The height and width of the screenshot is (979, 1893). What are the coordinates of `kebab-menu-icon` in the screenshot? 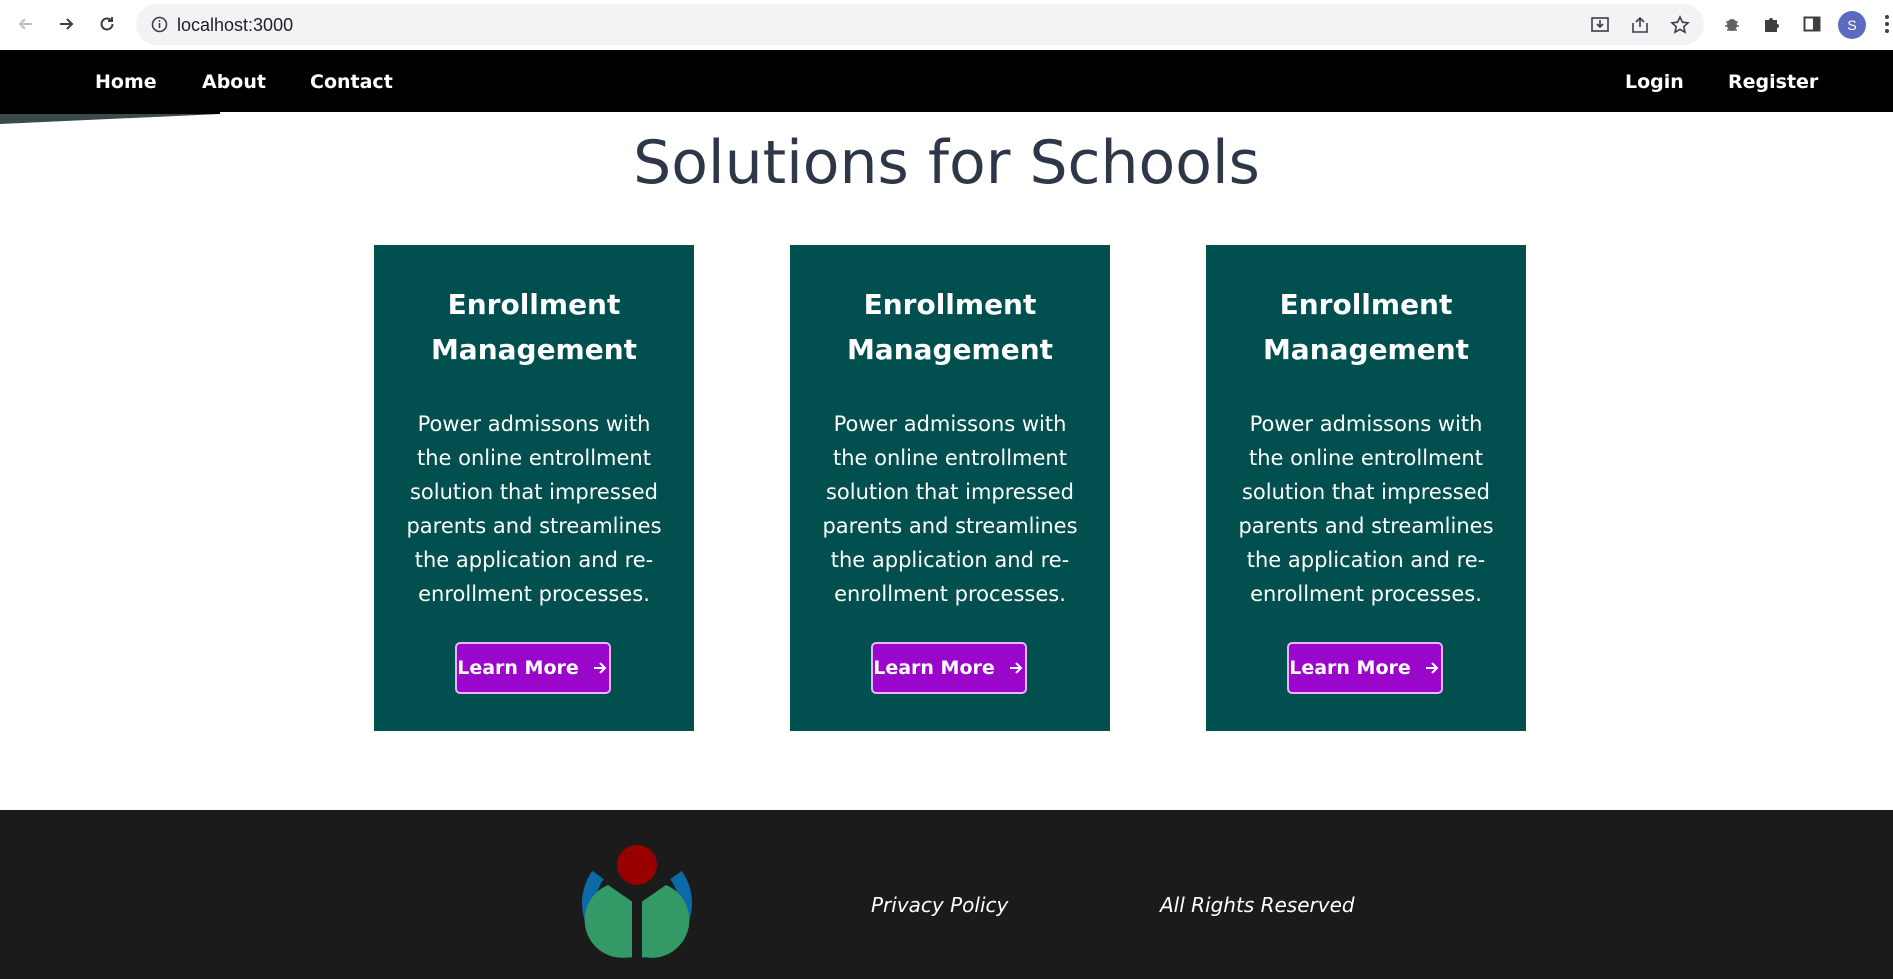 It's located at (1887, 24).